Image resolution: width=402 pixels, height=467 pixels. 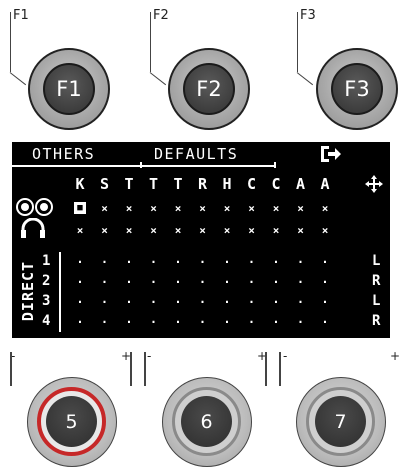 I want to click on menu-underline-mid, so click(x=208, y=166).